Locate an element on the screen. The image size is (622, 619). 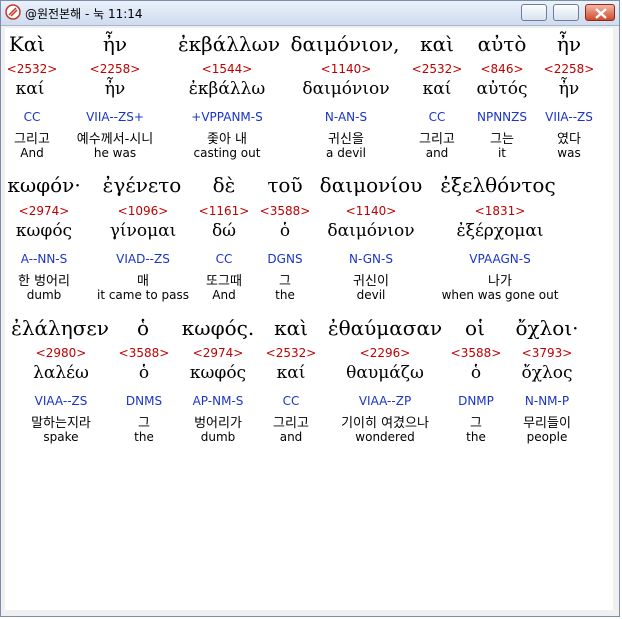
parsing-code: VIIA--ZS is located at coordinates (569, 117).